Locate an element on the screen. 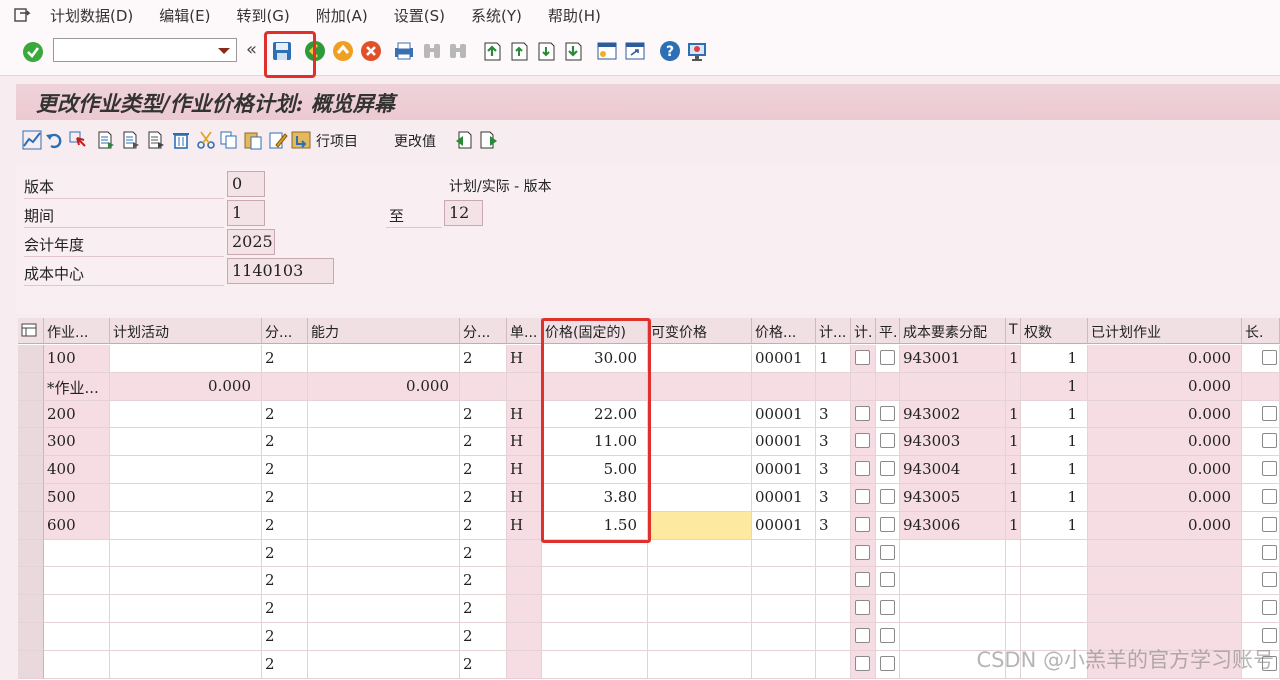 Image resolution: width=1280 pixels, height=680 pixels. table-cell-fixed-price: 5.00 is located at coordinates (595, 470).